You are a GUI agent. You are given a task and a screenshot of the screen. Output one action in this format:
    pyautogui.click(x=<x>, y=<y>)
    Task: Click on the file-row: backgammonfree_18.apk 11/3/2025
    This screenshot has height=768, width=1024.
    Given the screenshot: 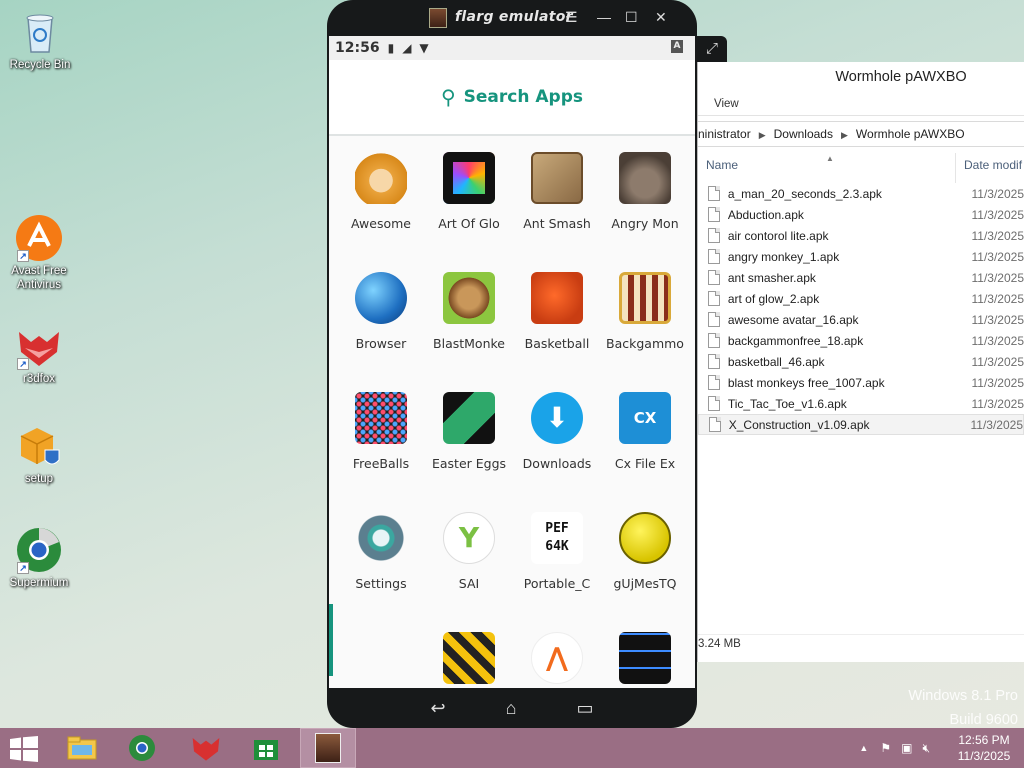 What is the action you would take?
    pyautogui.click(x=861, y=340)
    